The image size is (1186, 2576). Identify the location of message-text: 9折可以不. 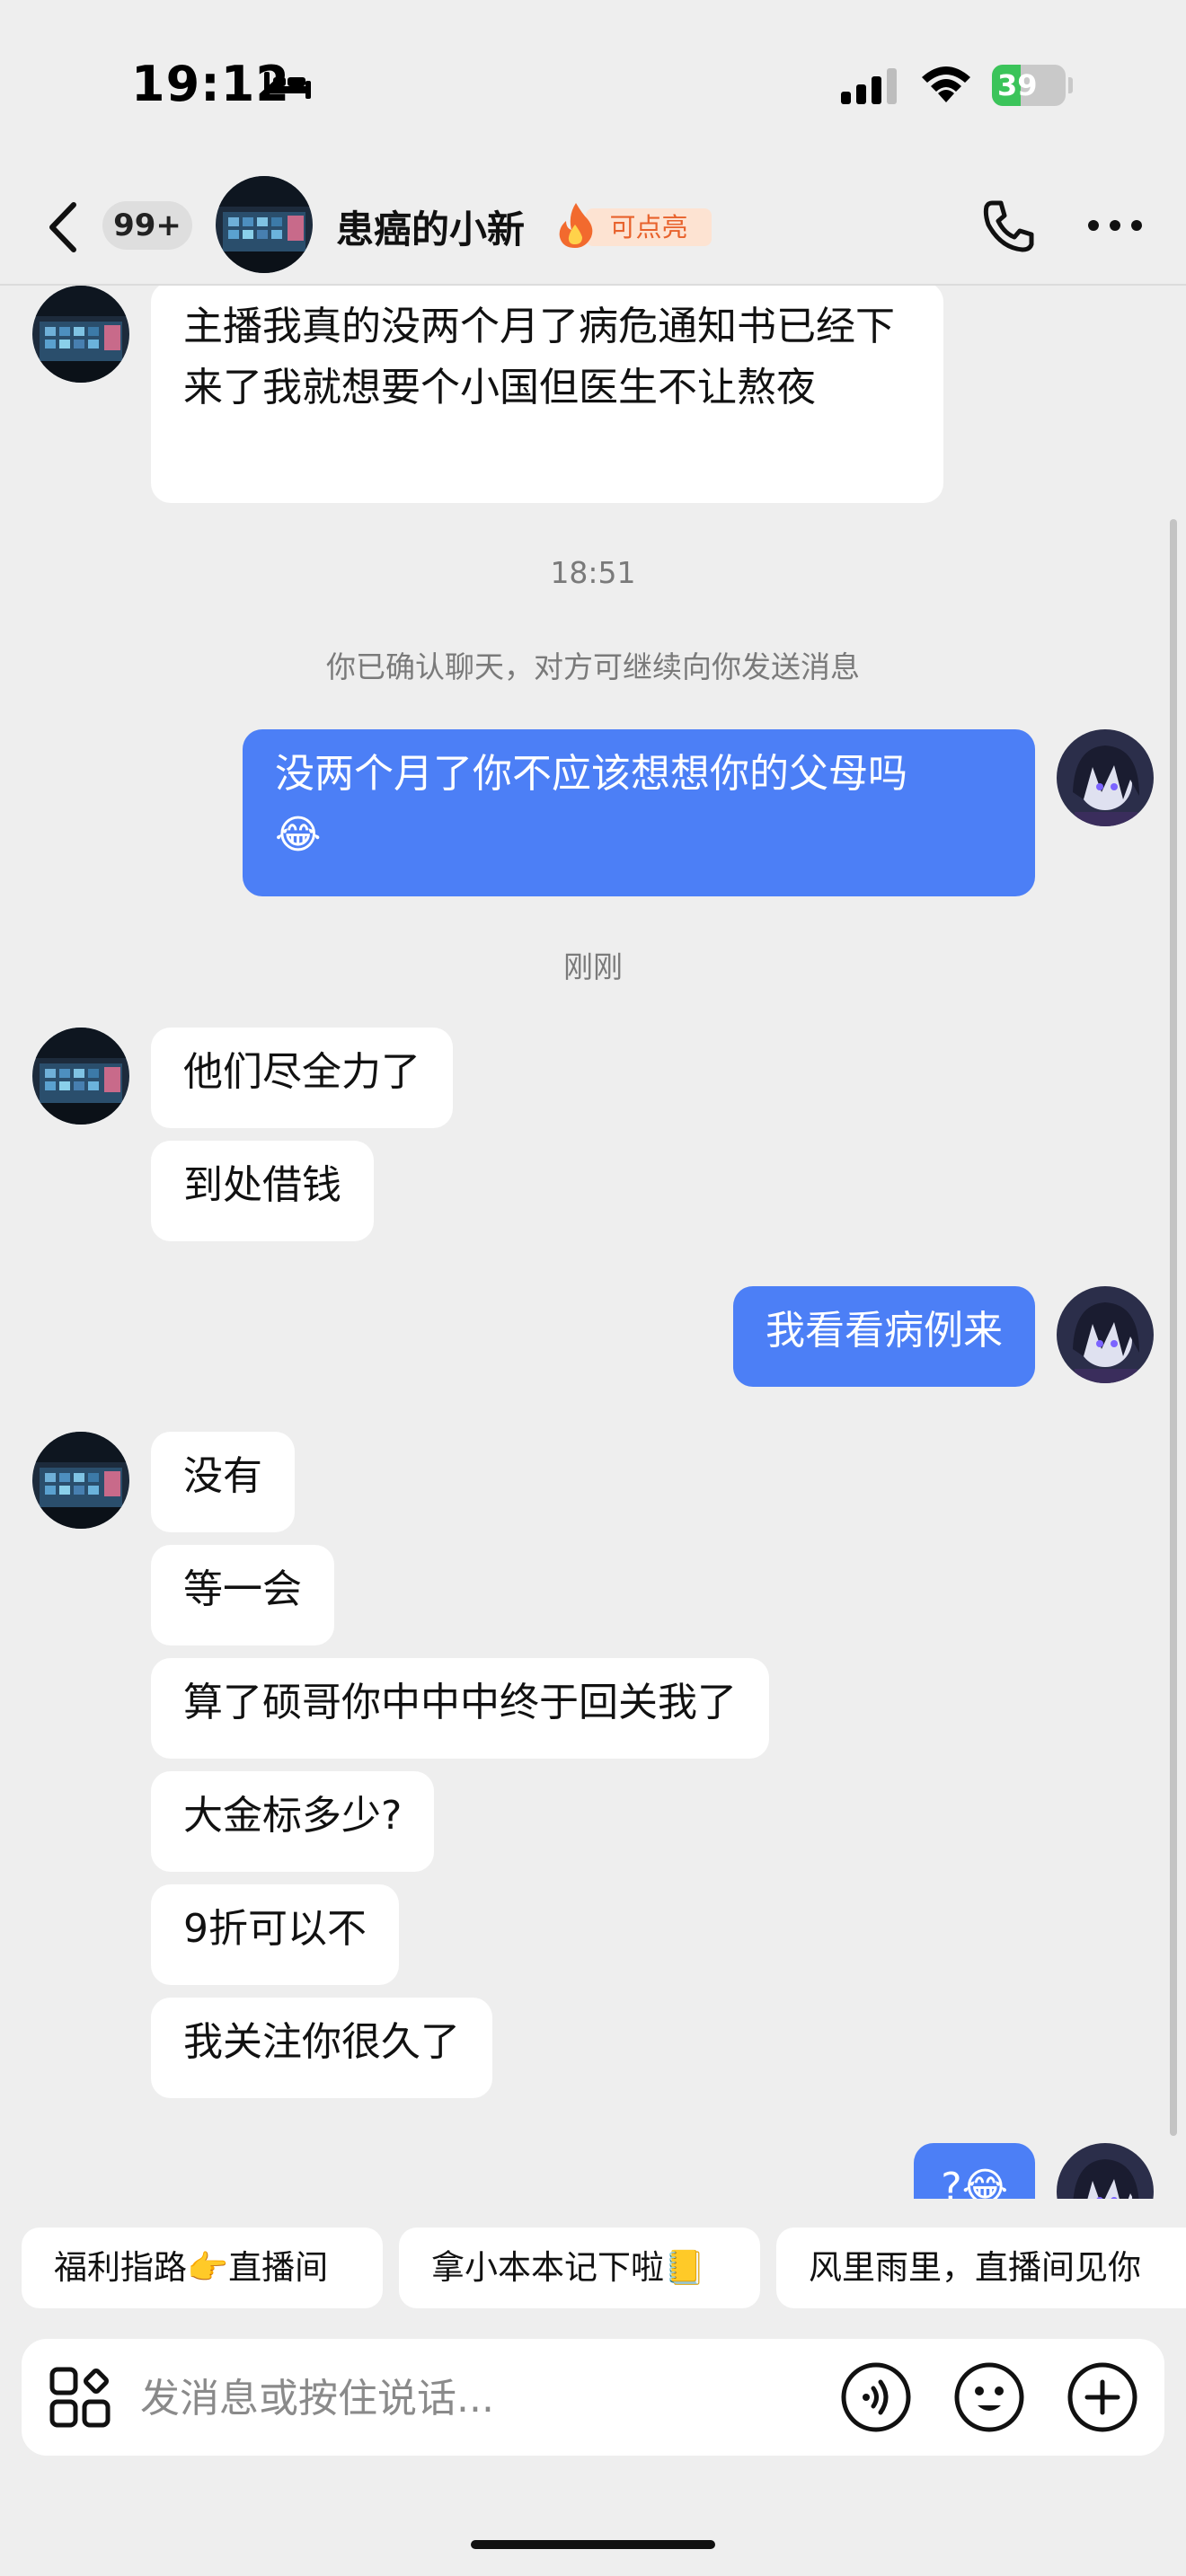
(275, 1929).